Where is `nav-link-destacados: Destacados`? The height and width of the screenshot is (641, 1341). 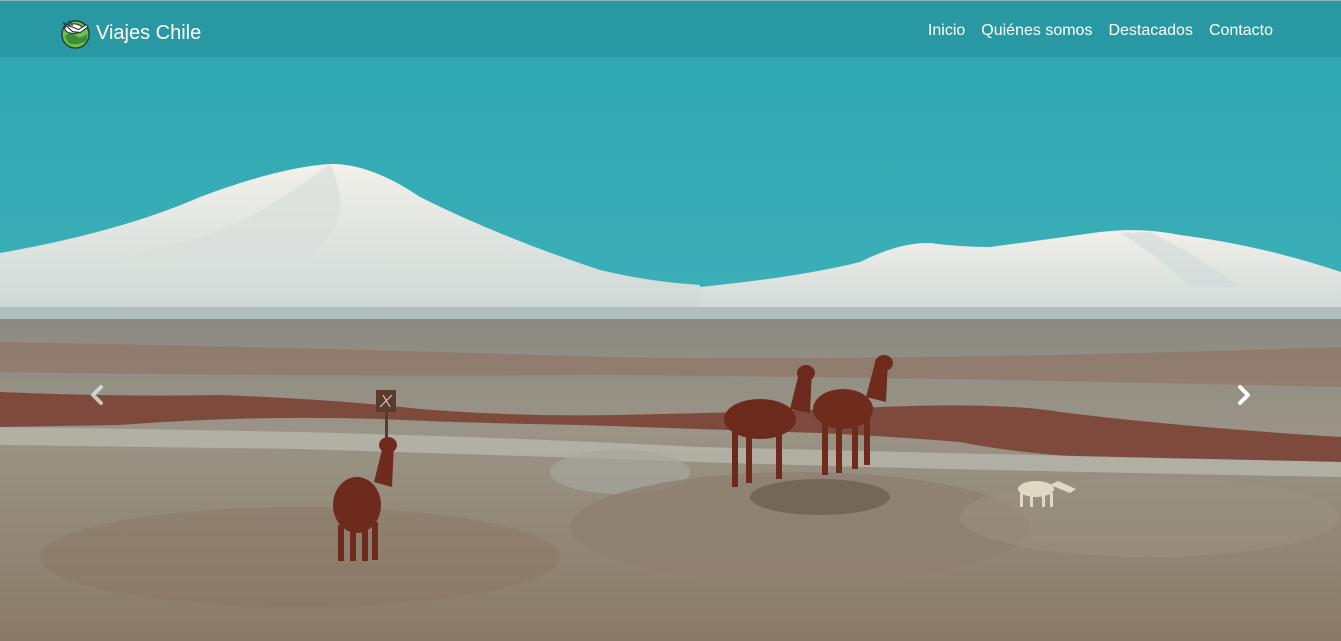 nav-link-destacados: Destacados is located at coordinates (1150, 31).